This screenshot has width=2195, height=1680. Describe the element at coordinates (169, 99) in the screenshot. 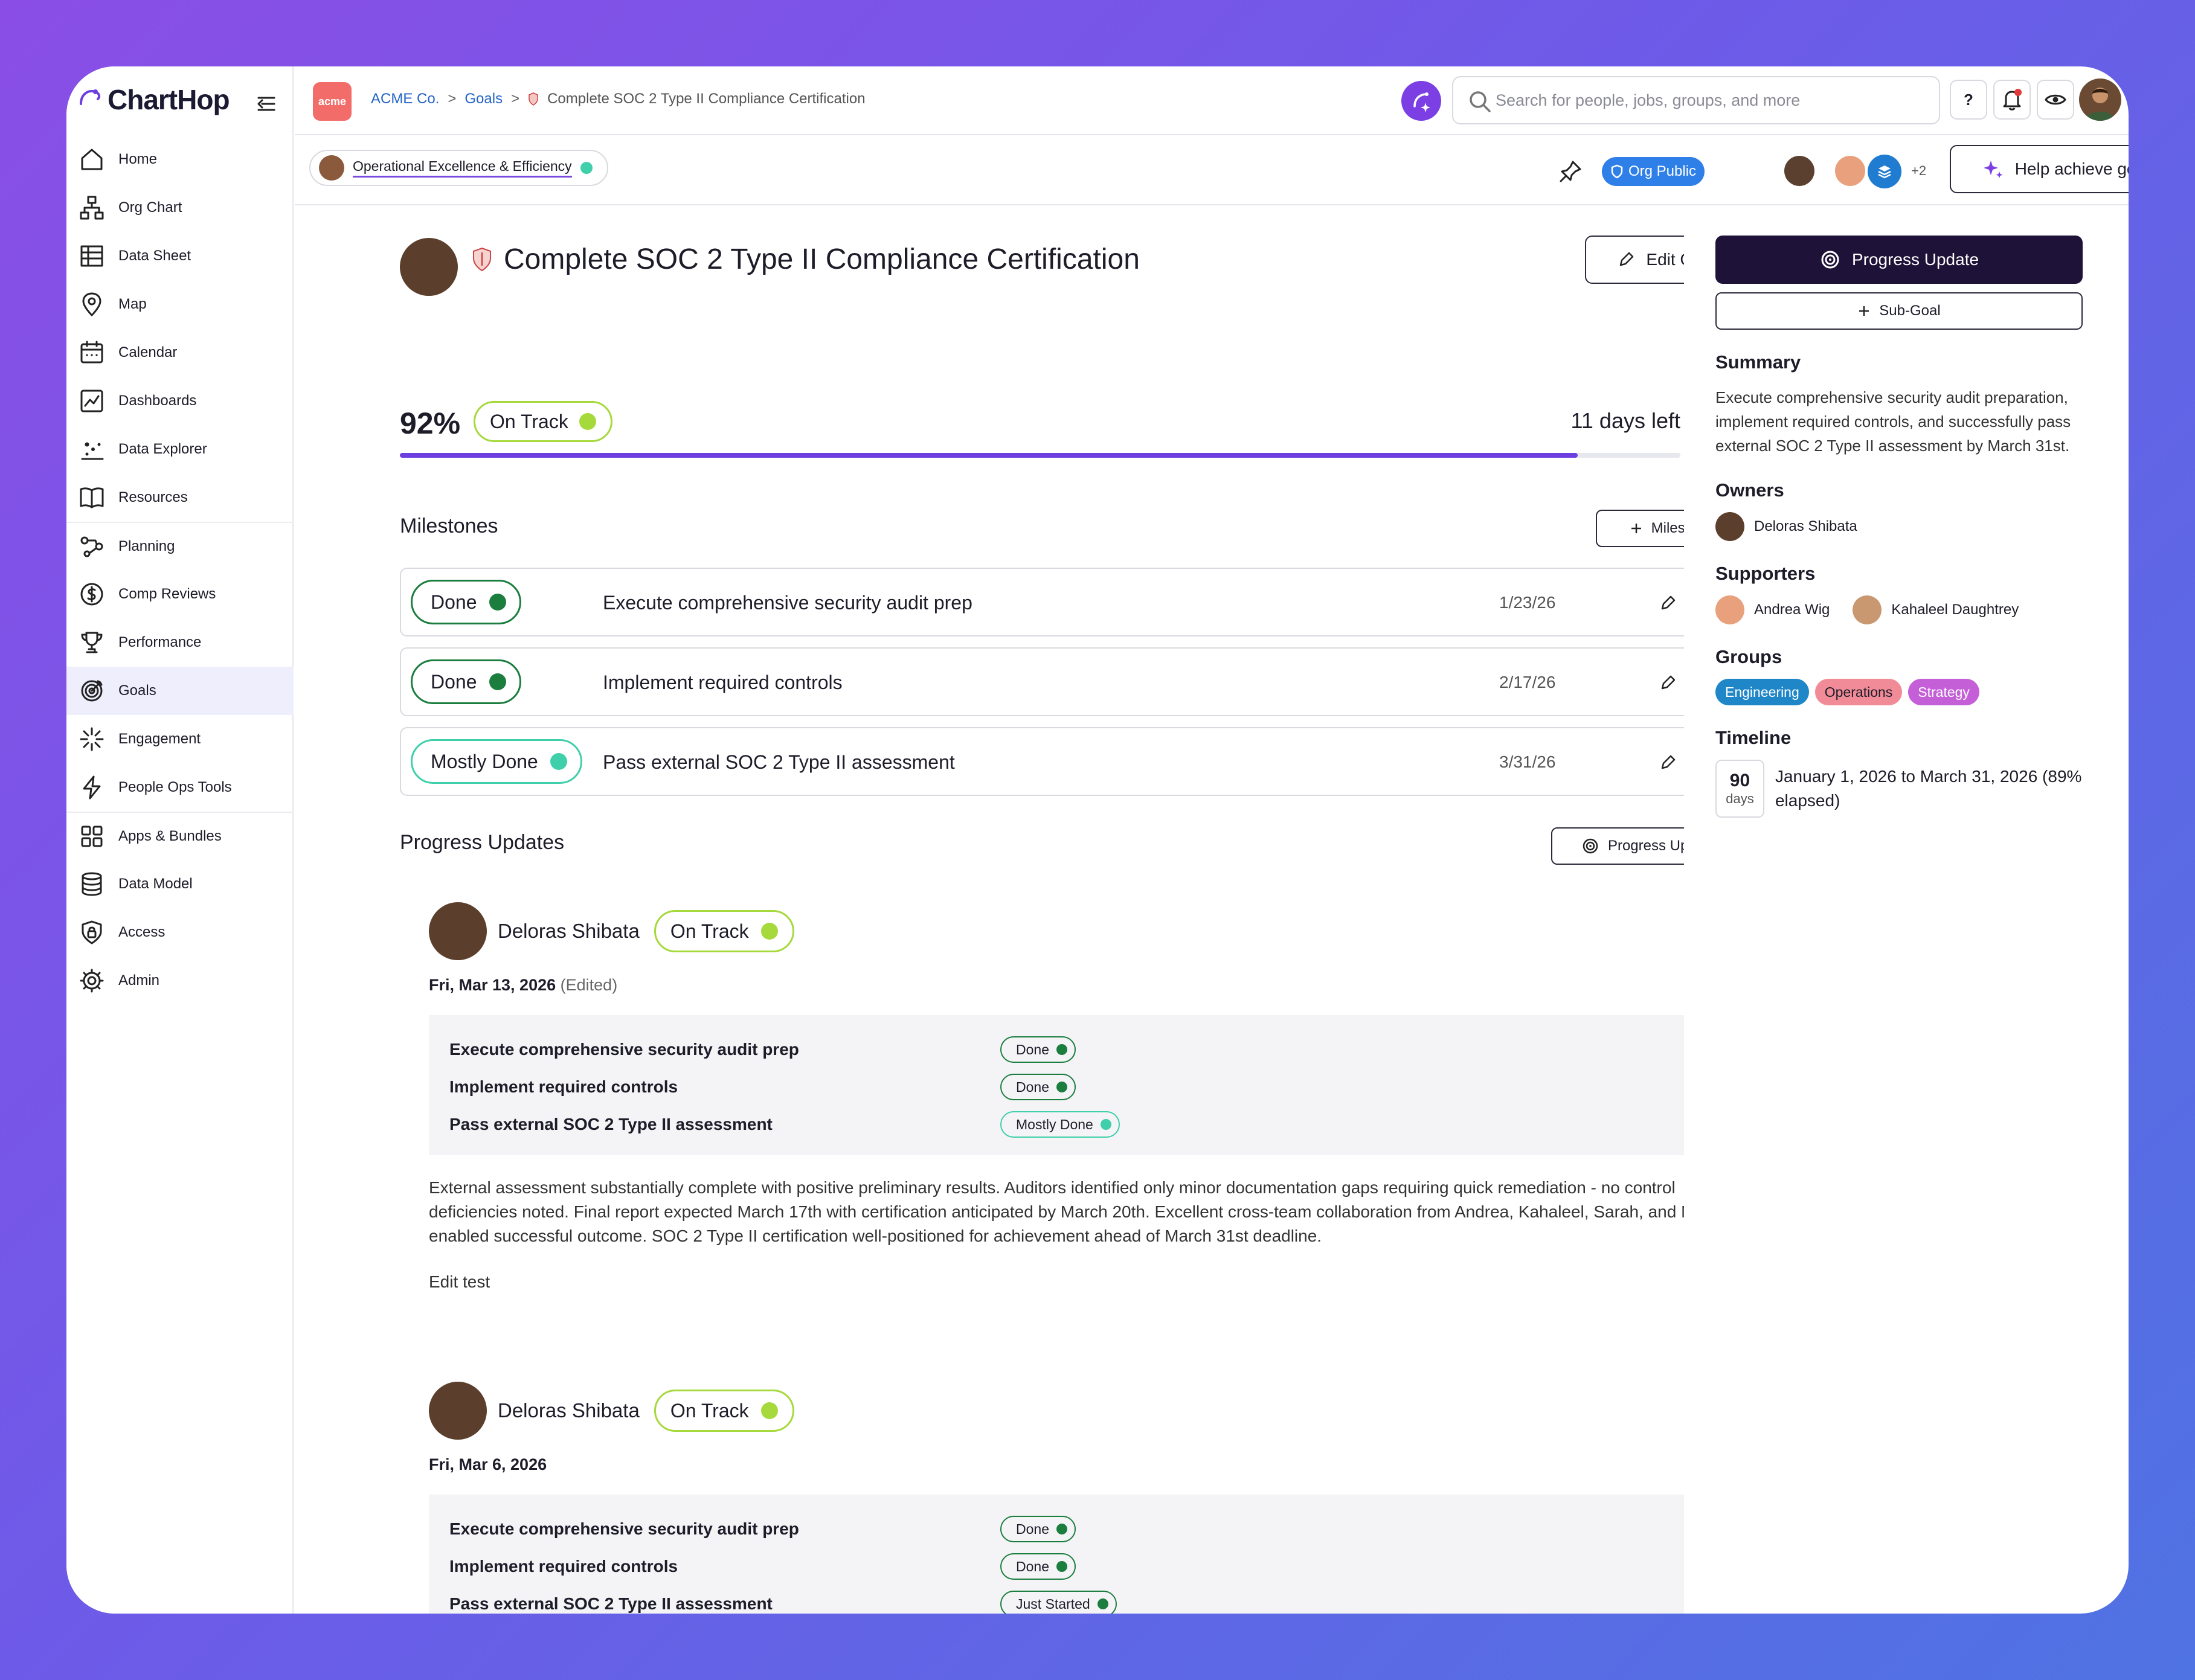

I see `logo-text: ChartHop` at that location.